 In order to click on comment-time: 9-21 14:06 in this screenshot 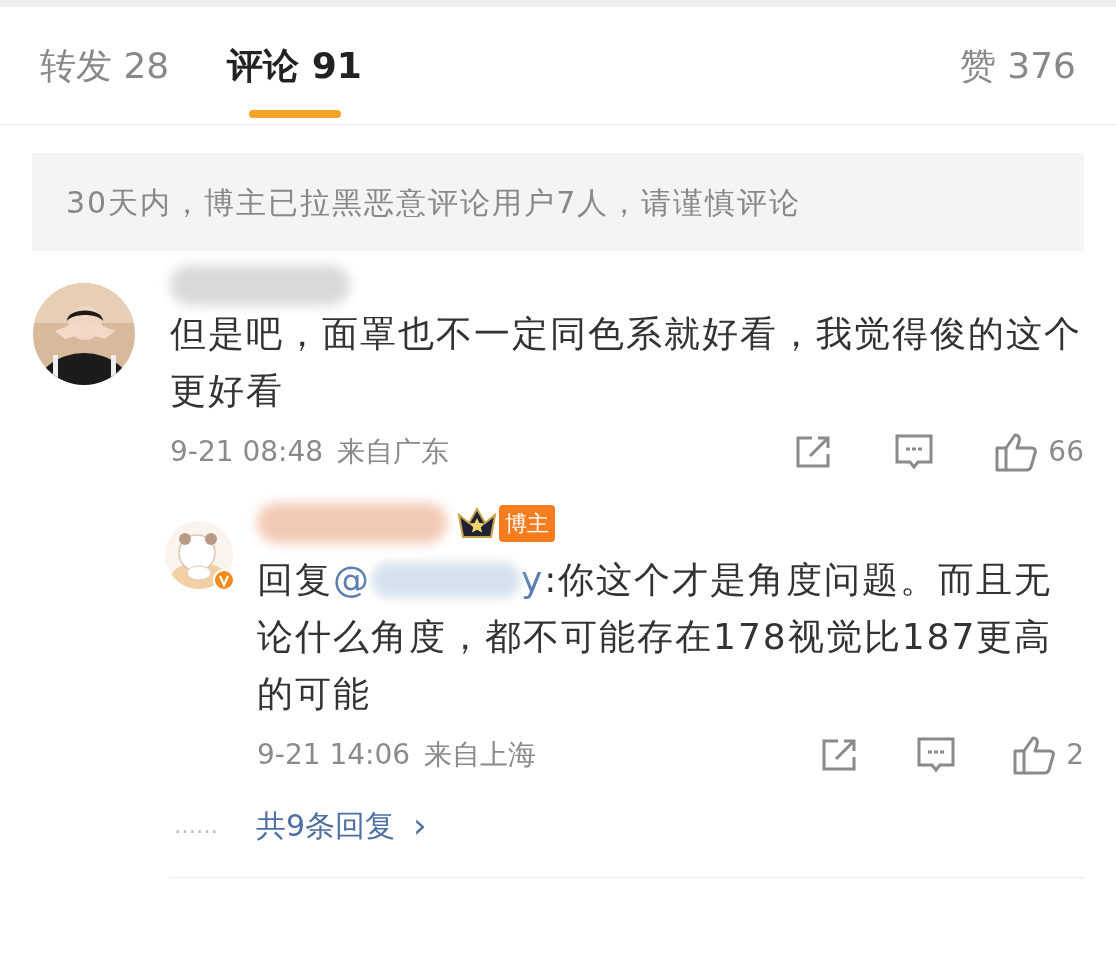, I will do `click(334, 755)`.